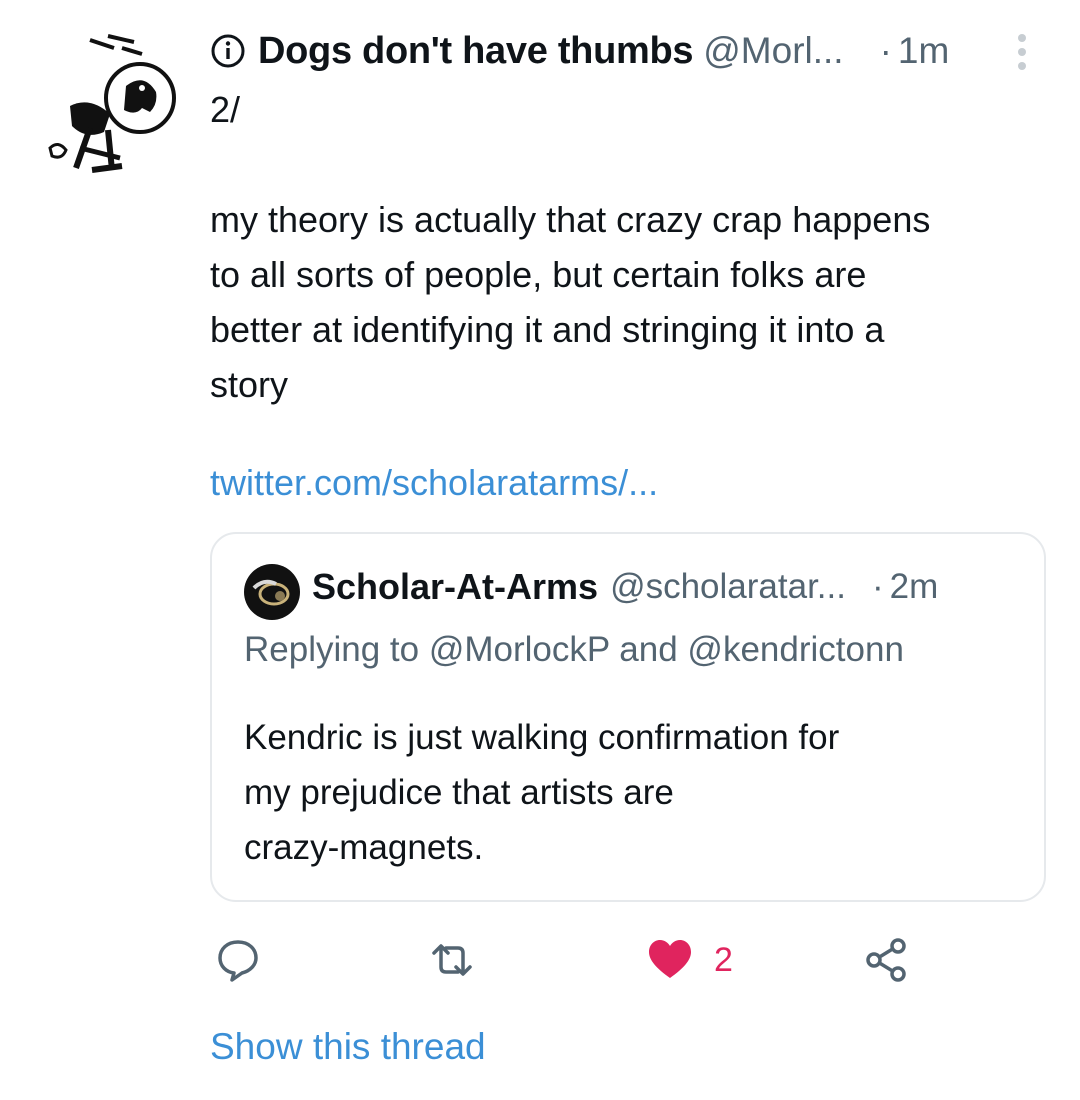  Describe the element at coordinates (542, 737) in the screenshot. I see `quoted-line: Kendric is just walking confirmation for` at that location.